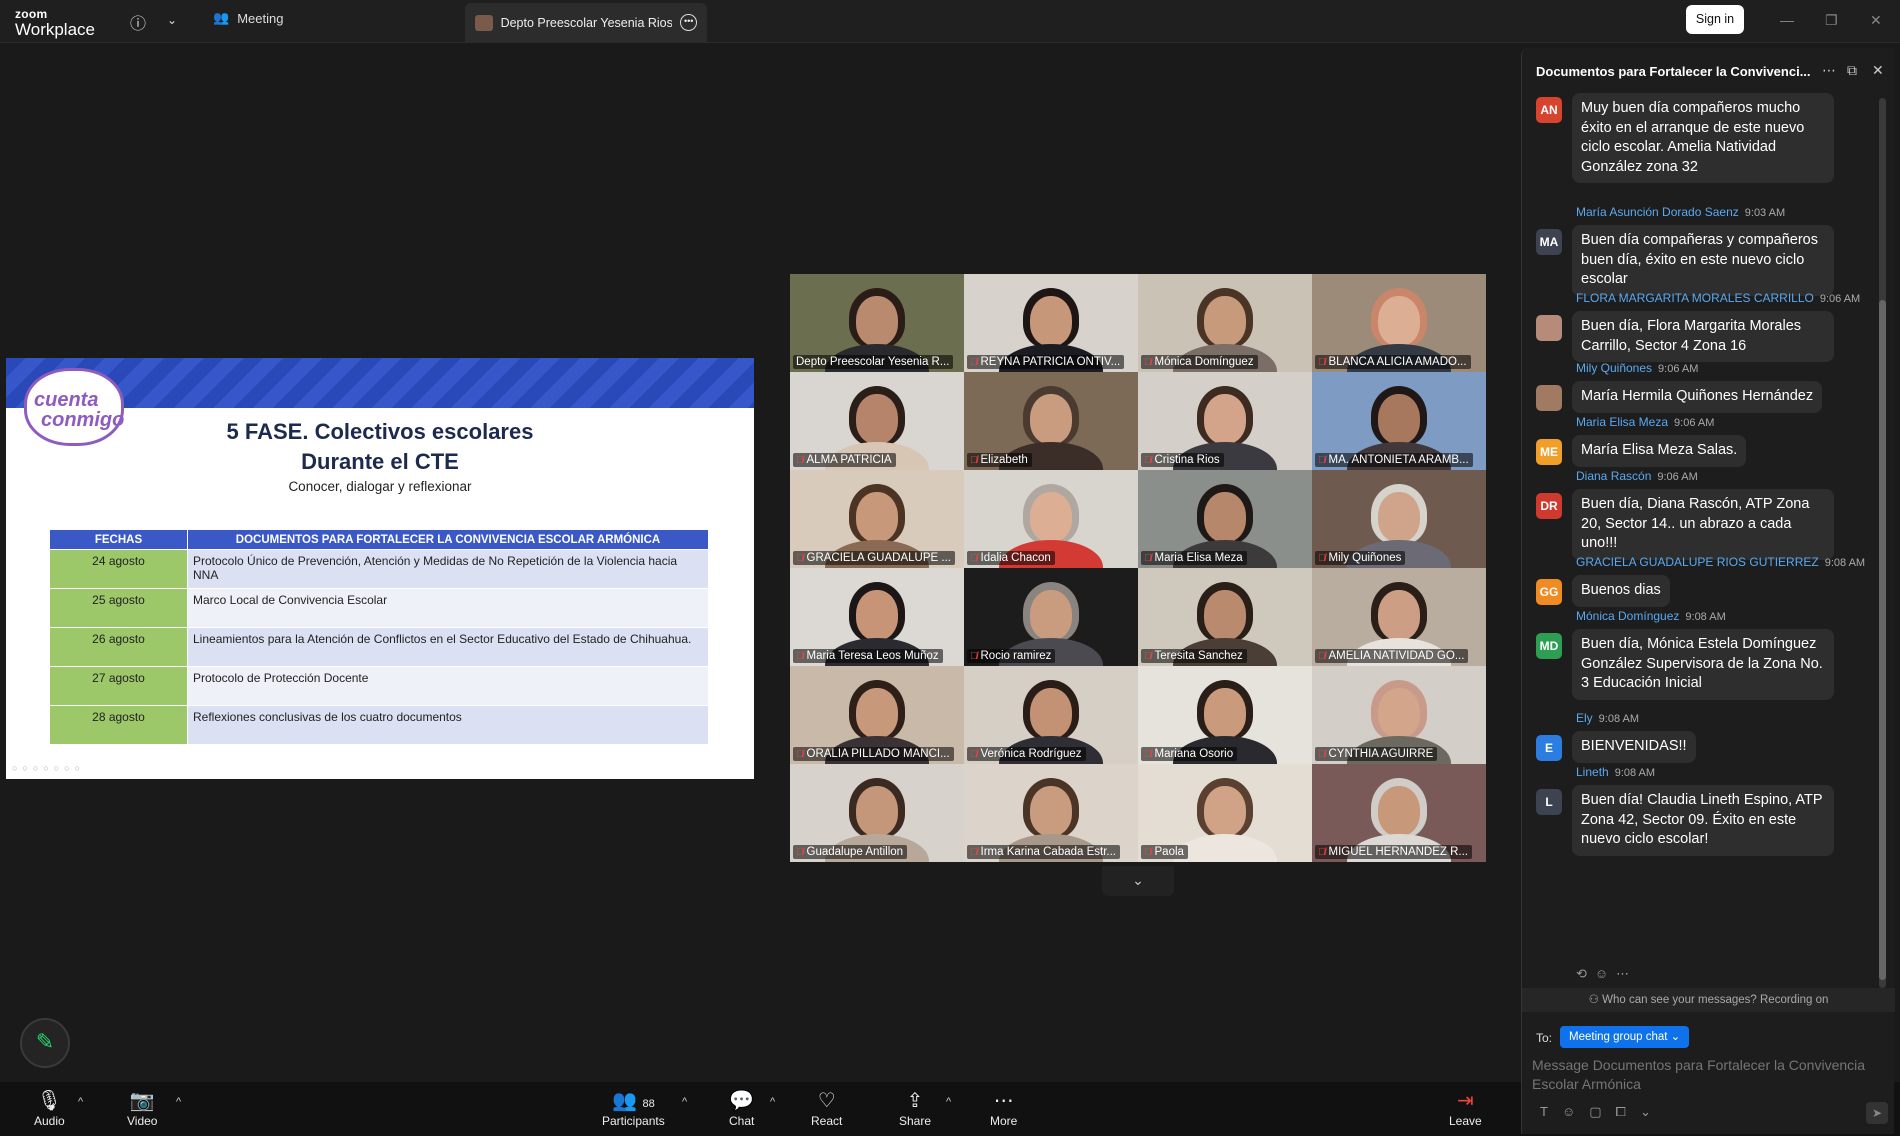 The height and width of the screenshot is (1136, 1900). What do you see at coordinates (1549, 242) in the screenshot?
I see `sender-avatar: MA` at bounding box center [1549, 242].